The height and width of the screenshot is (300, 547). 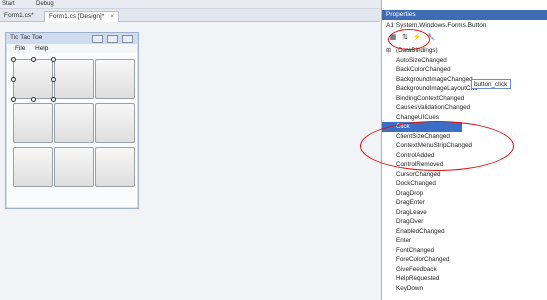 What do you see at coordinates (418, 278) in the screenshot?
I see `event-name: HelpRequested` at bounding box center [418, 278].